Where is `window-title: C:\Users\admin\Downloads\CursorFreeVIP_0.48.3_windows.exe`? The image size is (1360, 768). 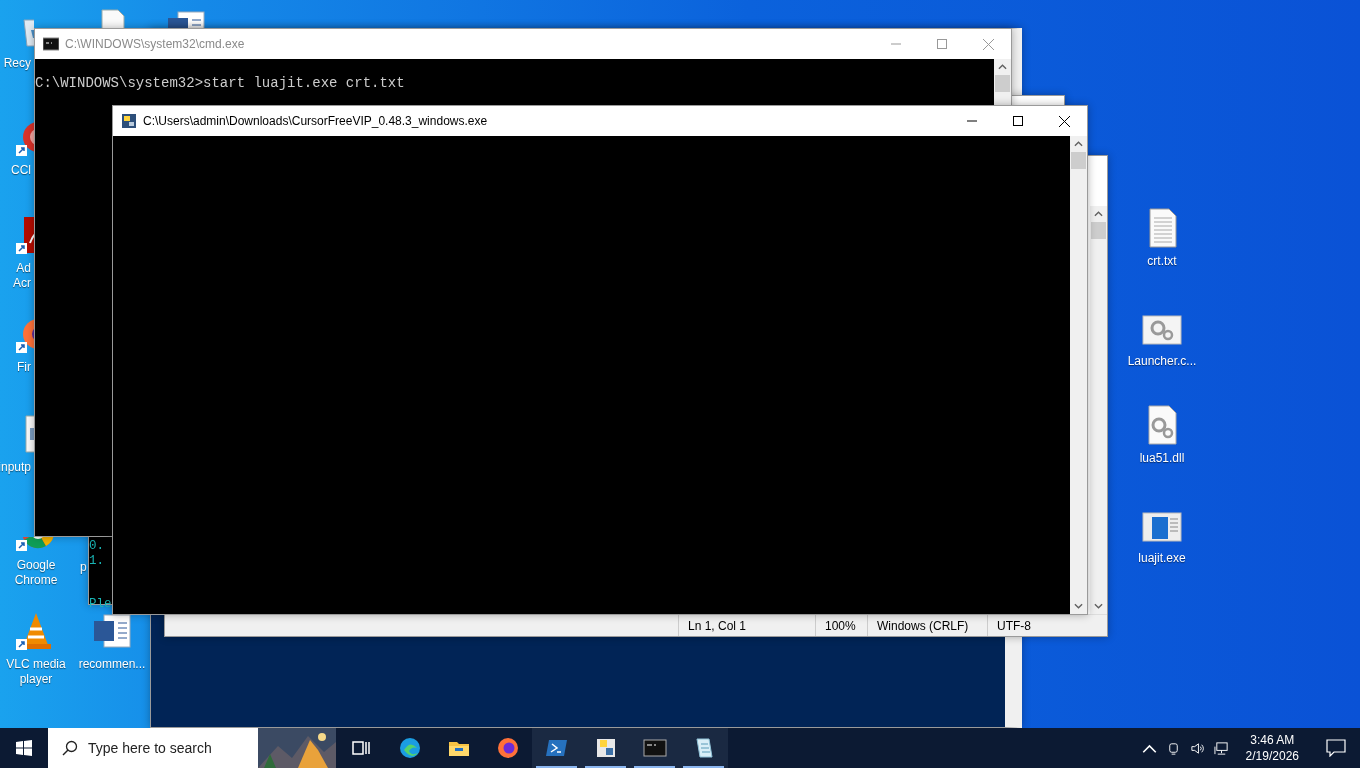 window-title: C:\Users\admin\Downloads\CursorFreeVIP_0.48.3_windows.exe is located at coordinates (315, 121).